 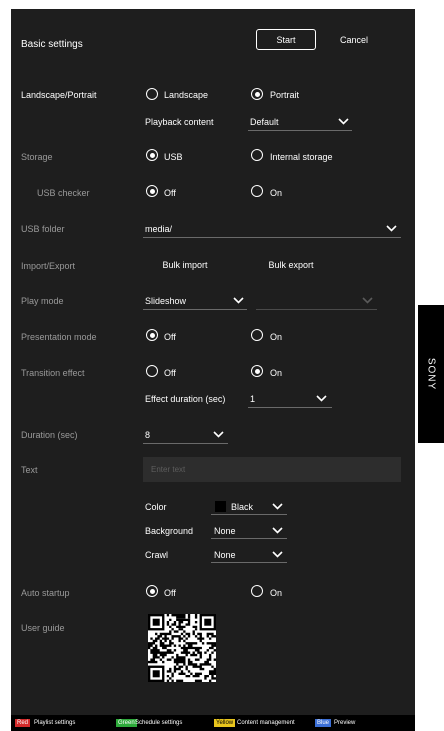 What do you see at coordinates (290, 407) in the screenshot?
I see `effect-duration-underline` at bounding box center [290, 407].